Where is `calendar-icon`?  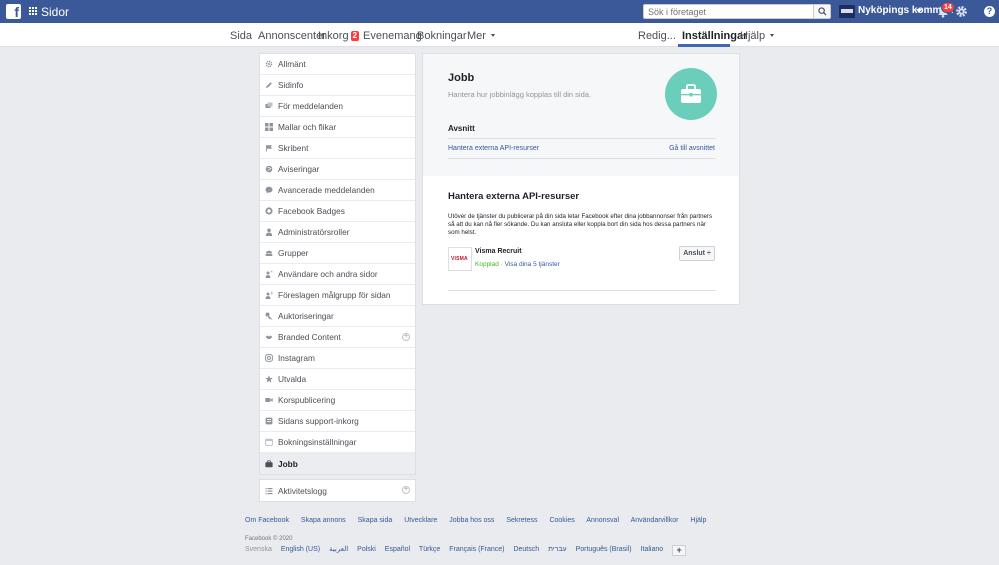 calendar-icon is located at coordinates (269, 442).